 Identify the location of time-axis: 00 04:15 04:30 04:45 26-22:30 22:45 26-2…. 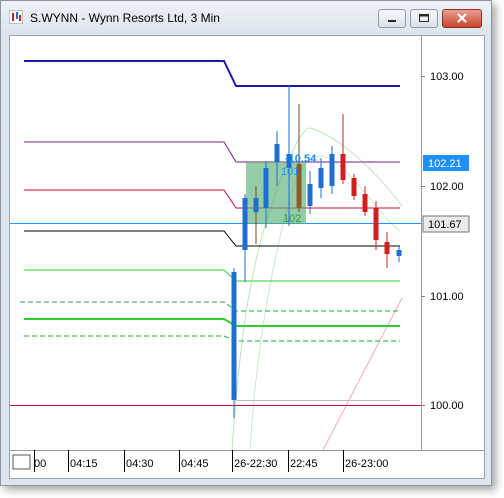
(200, 461).